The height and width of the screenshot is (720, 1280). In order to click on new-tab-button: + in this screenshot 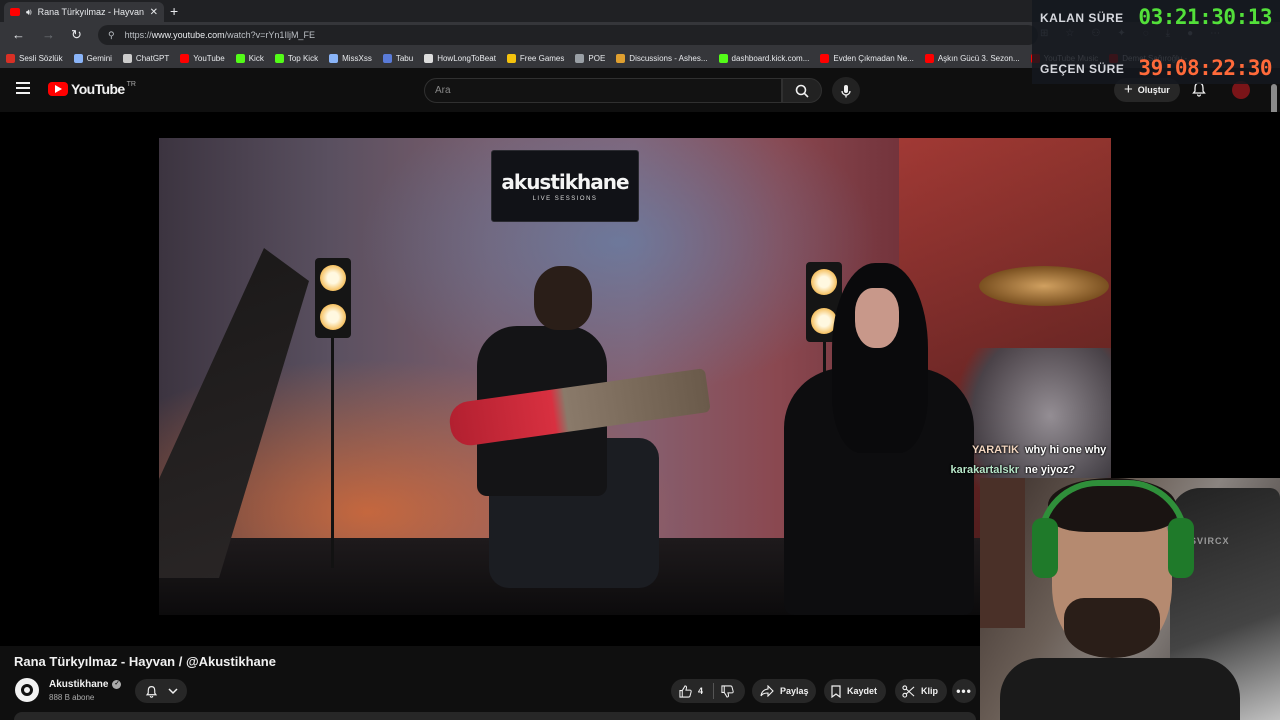, I will do `click(174, 11)`.